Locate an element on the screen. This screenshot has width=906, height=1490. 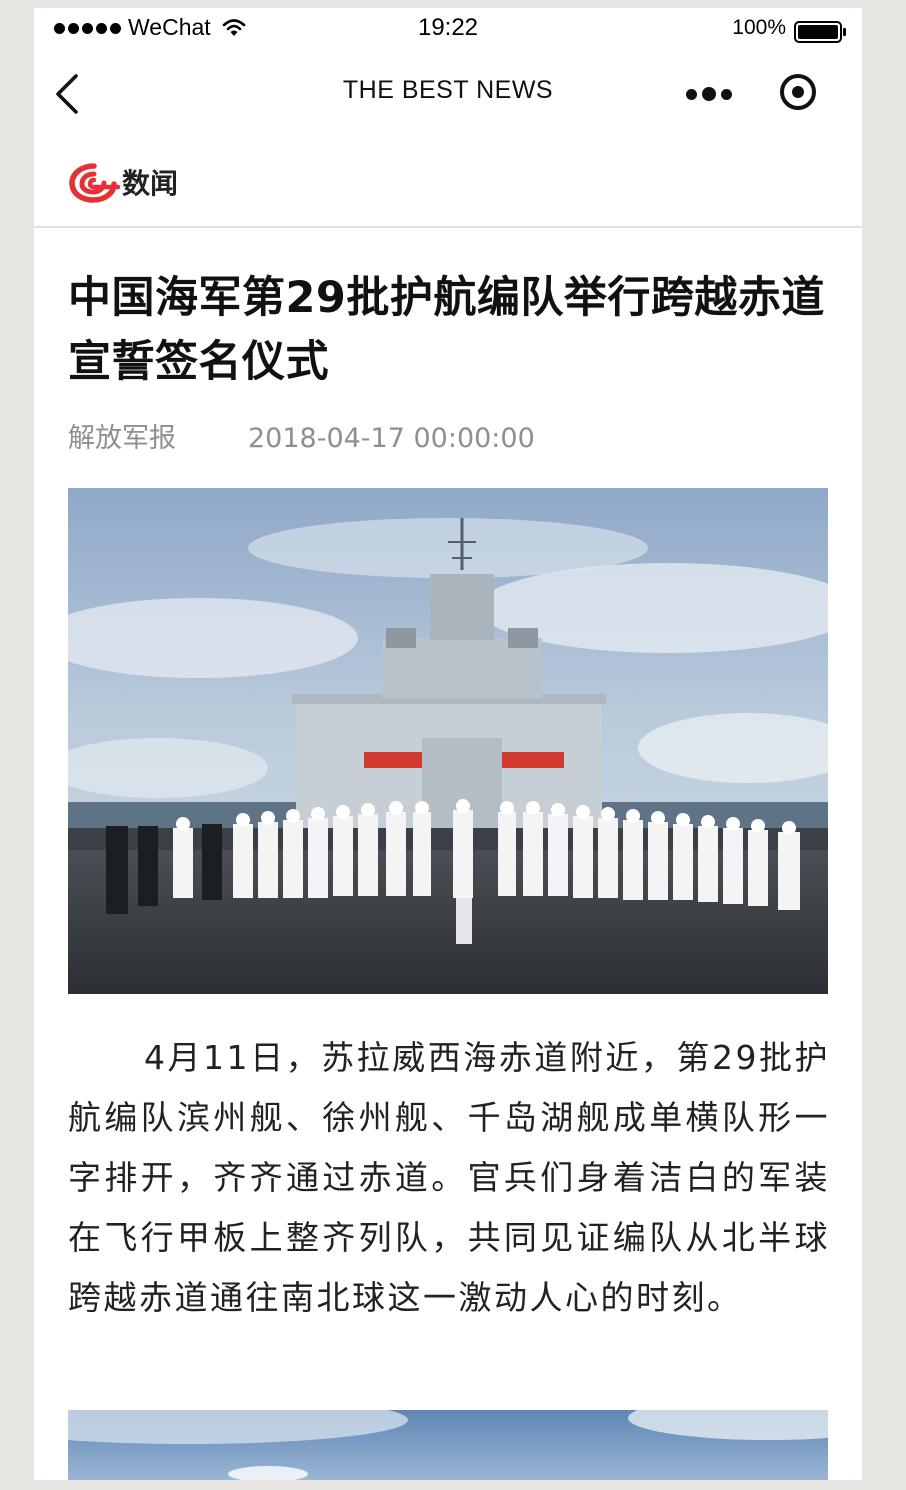
shuwen-logo-icon is located at coordinates (94, 183).